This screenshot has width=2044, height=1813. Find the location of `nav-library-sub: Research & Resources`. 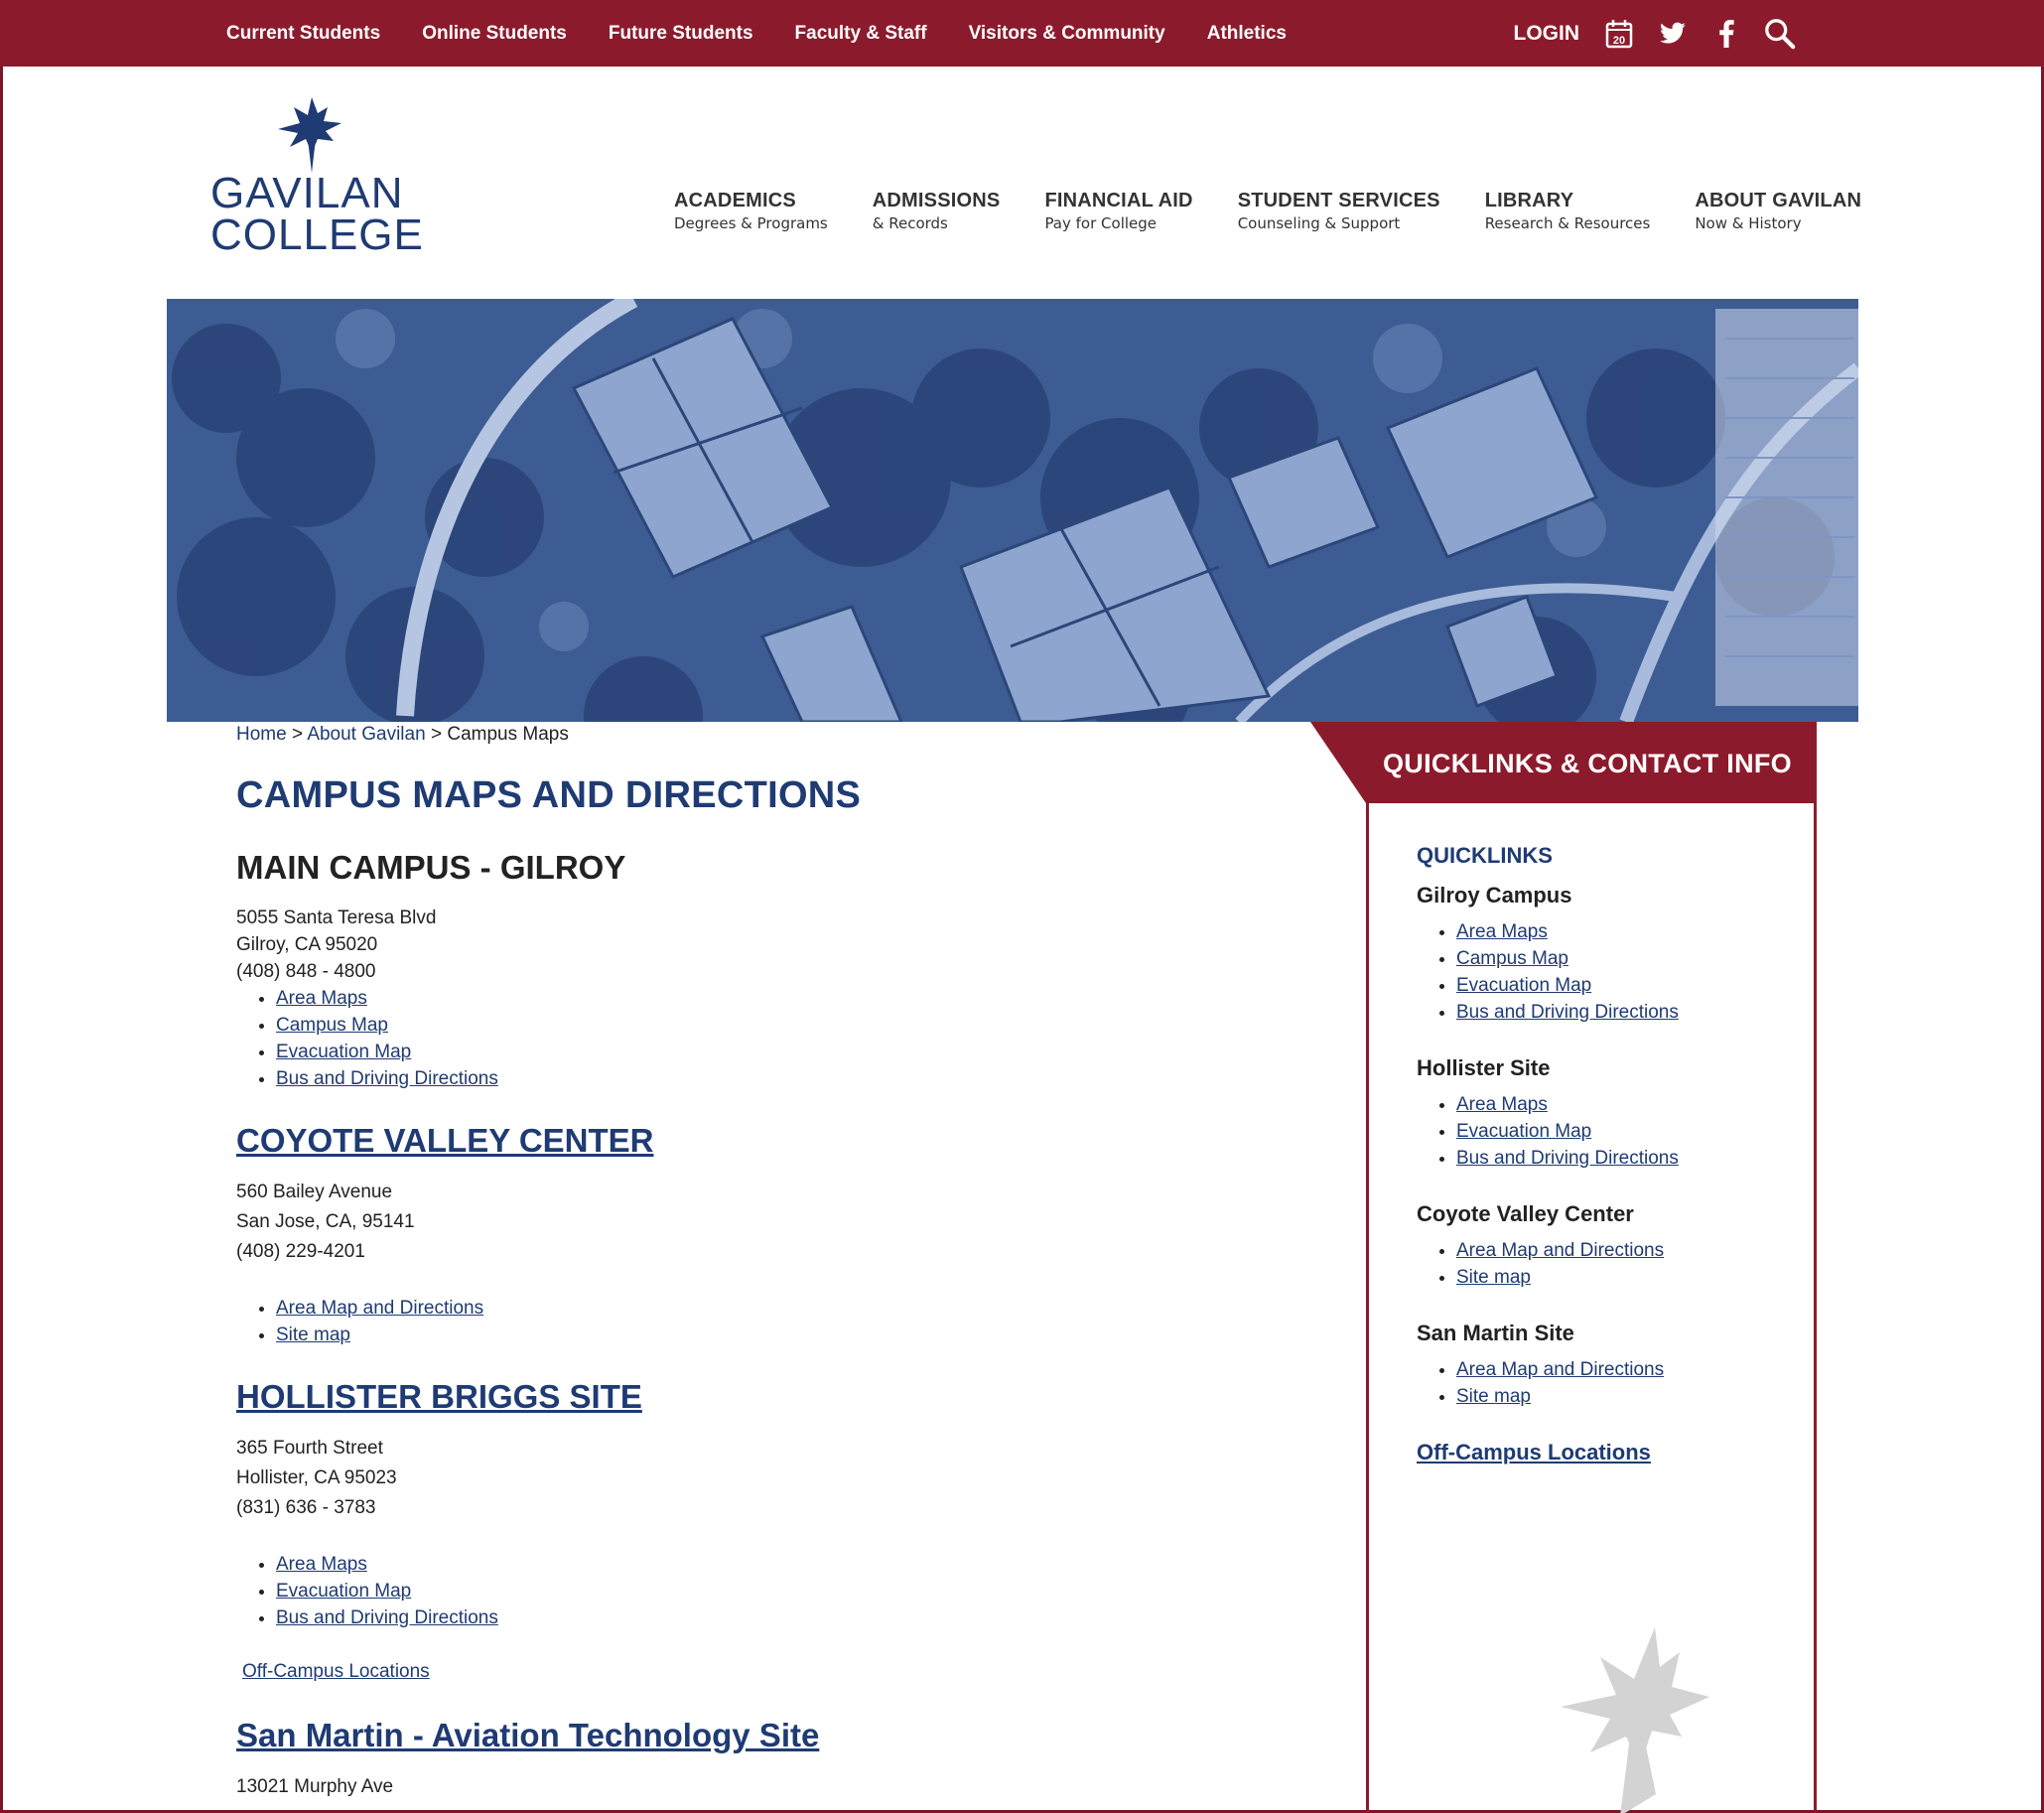

nav-library-sub: Research & Resources is located at coordinates (1567, 223).